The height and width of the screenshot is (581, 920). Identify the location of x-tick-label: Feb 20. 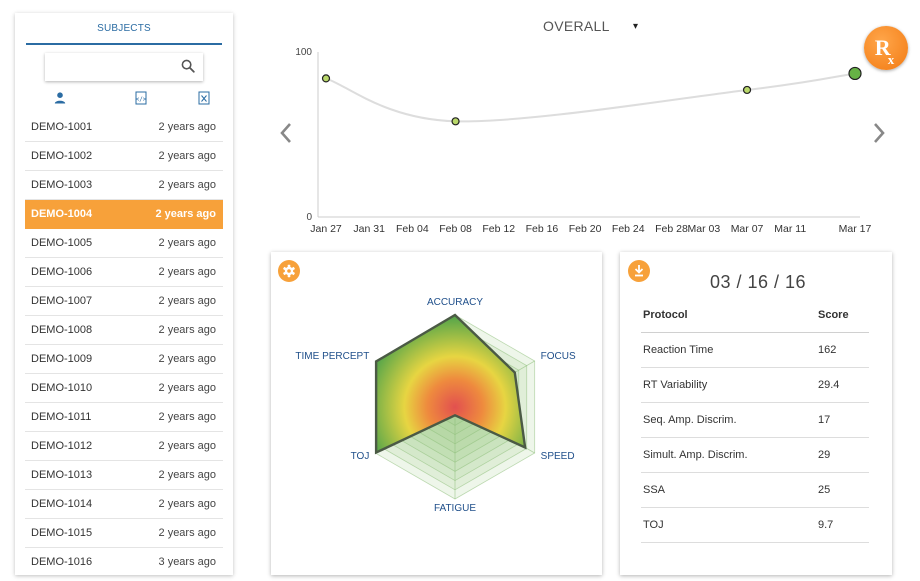
(585, 229).